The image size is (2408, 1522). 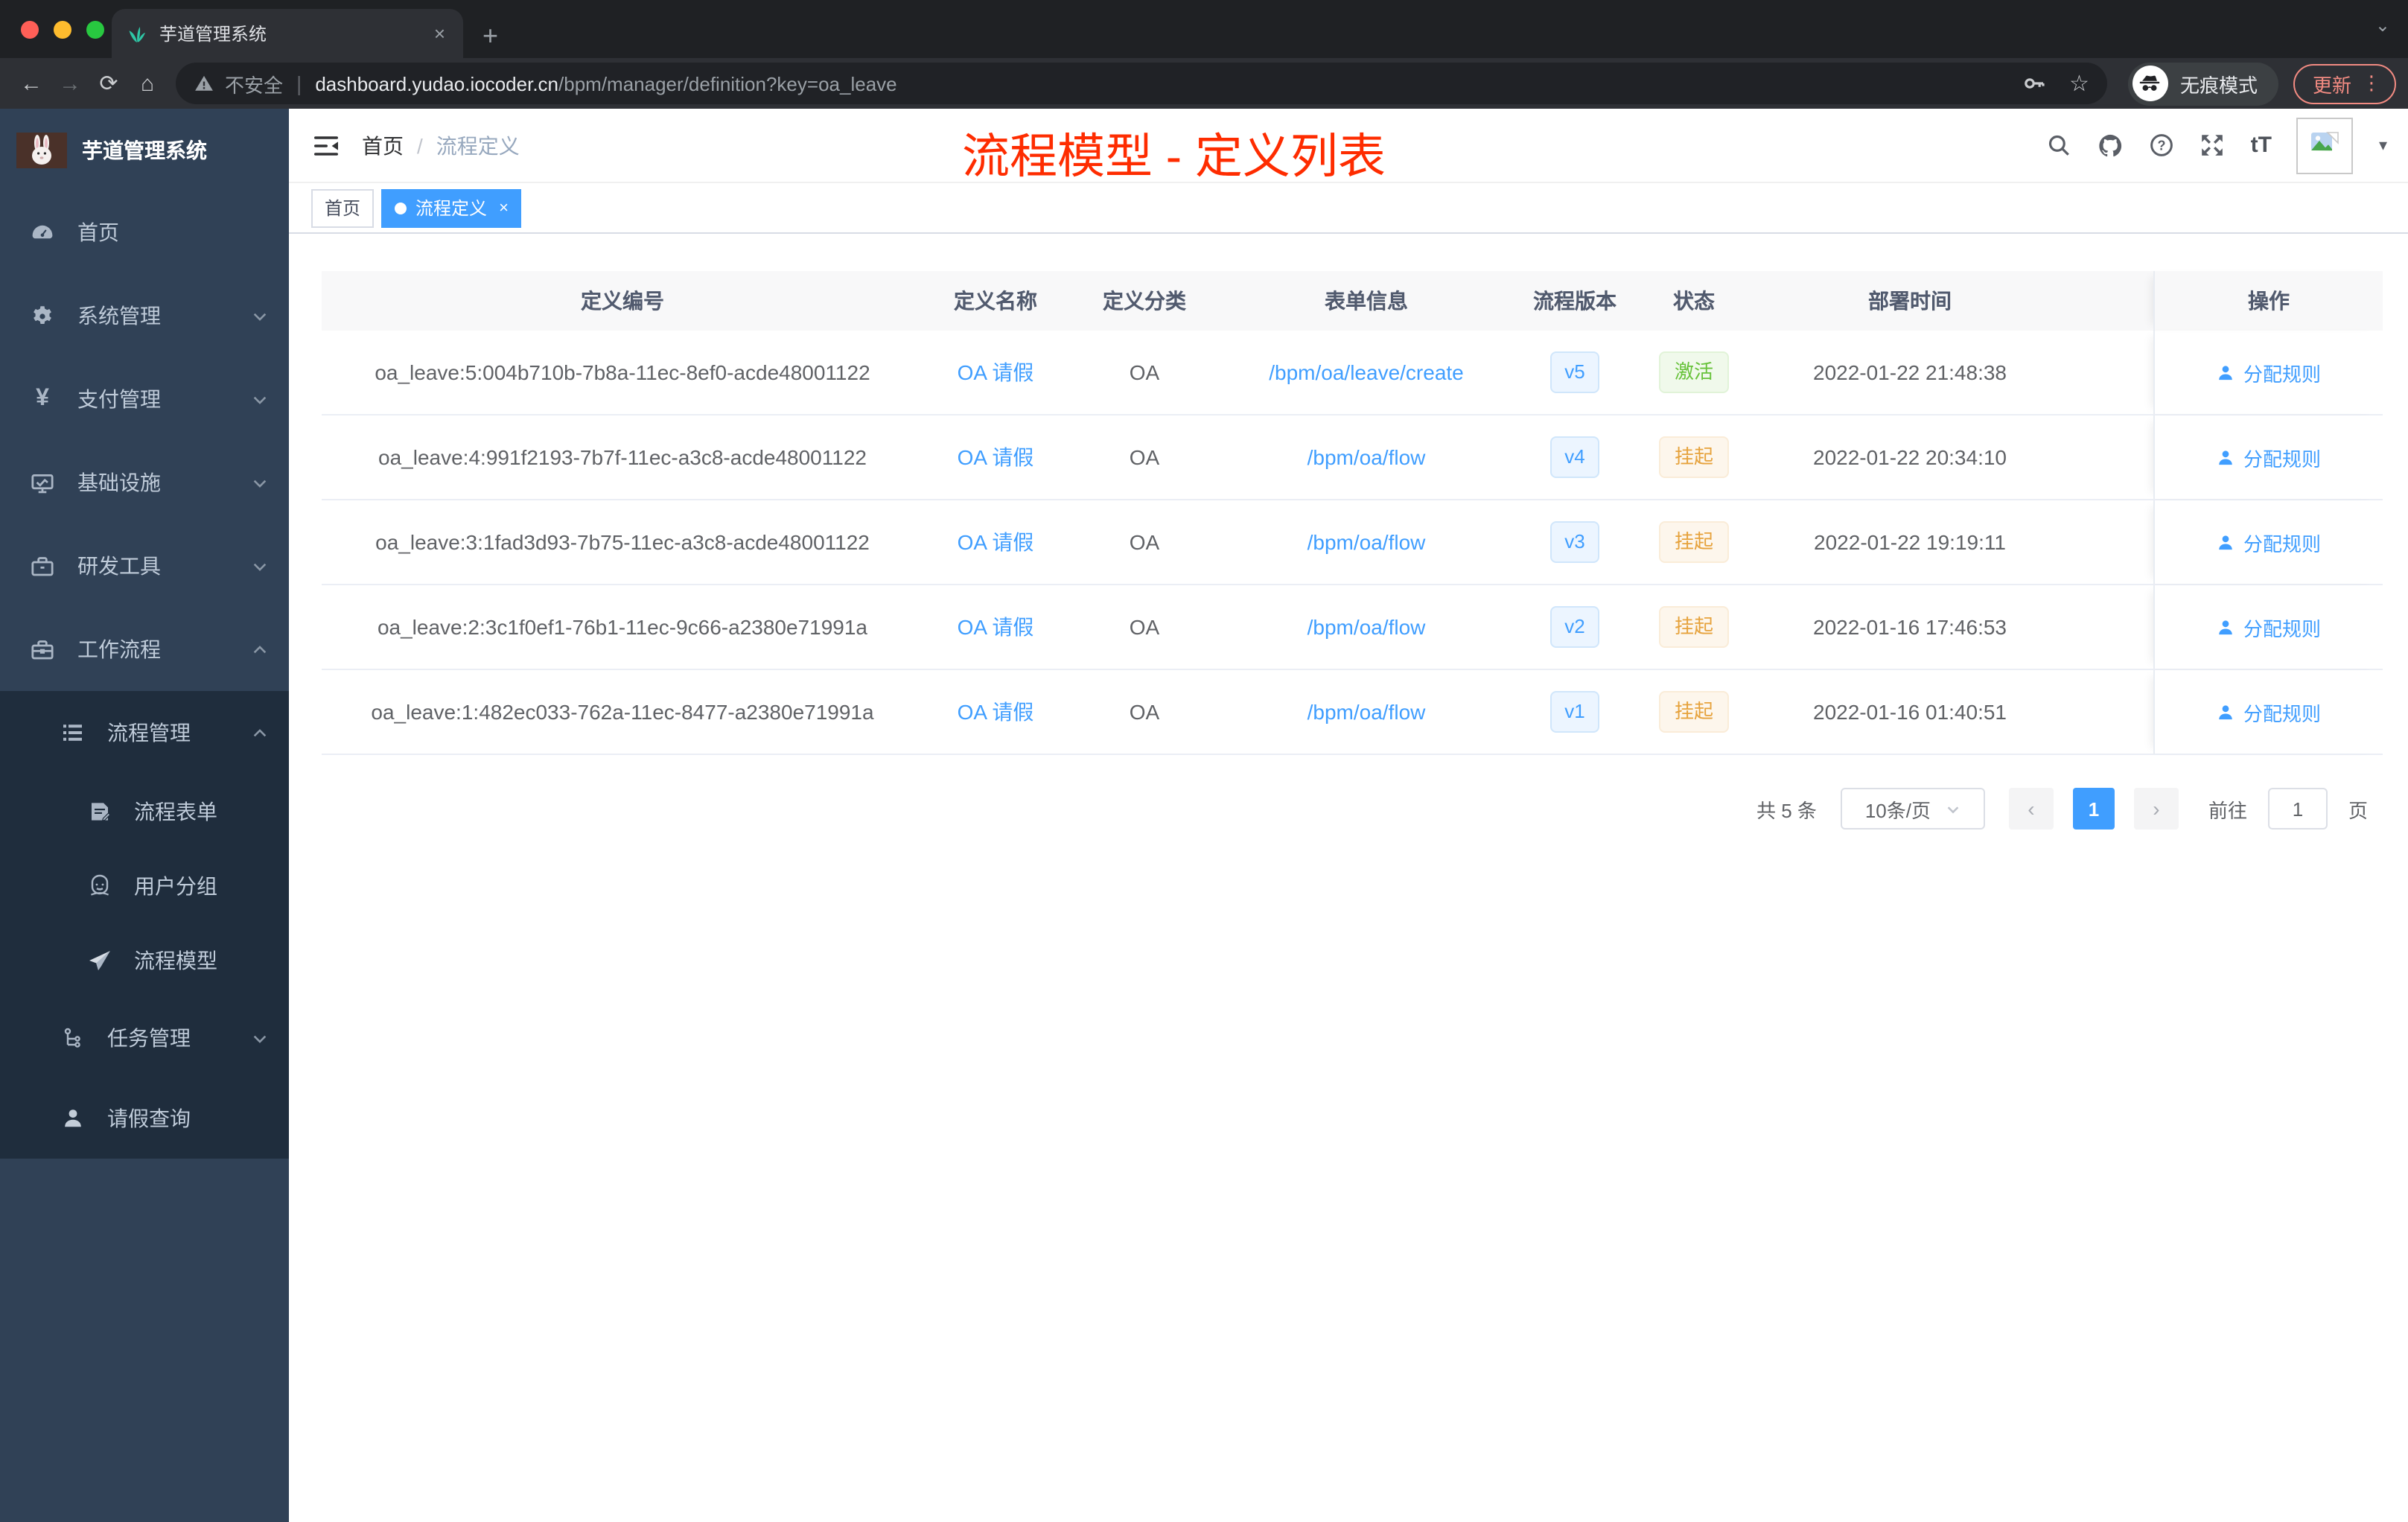 What do you see at coordinates (99, 960) in the screenshot?
I see `paper-plane-icon` at bounding box center [99, 960].